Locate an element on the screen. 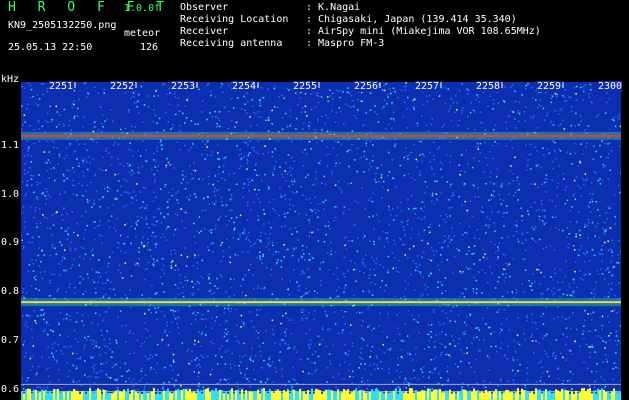 The width and height of the screenshot is (629, 400). x-tick-label: 2255 is located at coordinates (305, 86).